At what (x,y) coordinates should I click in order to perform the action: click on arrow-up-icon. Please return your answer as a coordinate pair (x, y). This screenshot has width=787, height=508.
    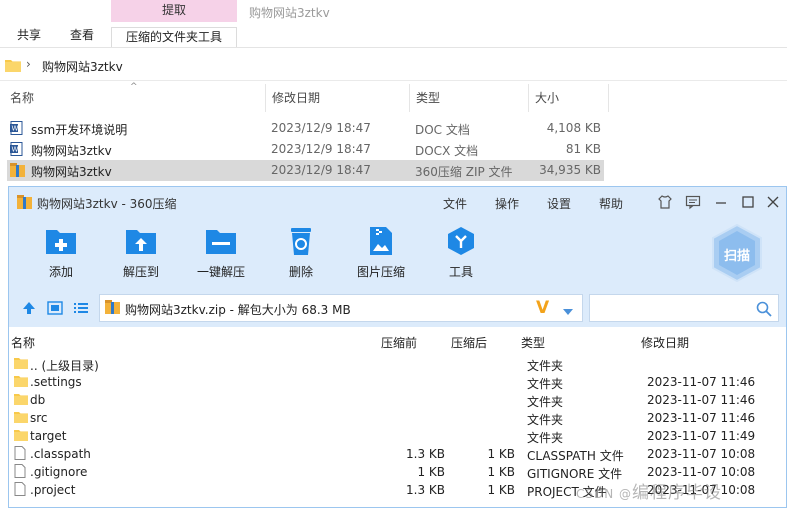
    Looking at the image, I should click on (29, 309).